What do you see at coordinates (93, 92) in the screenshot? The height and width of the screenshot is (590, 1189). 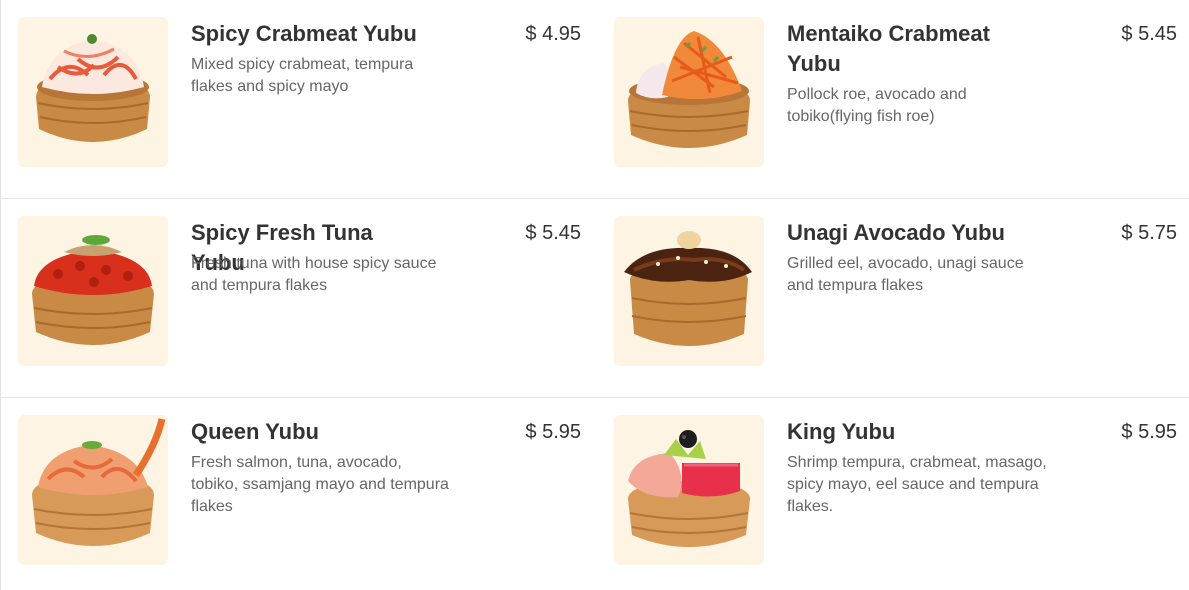 I see `crabmeat-yubu-photo` at bounding box center [93, 92].